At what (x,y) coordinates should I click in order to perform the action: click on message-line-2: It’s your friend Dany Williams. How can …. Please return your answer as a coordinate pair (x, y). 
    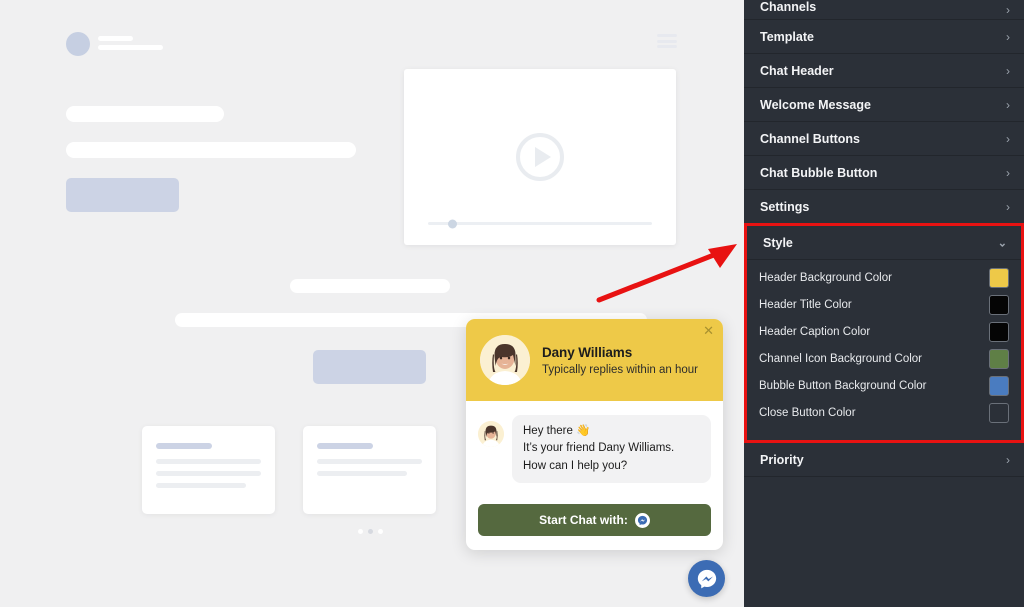
    Looking at the image, I should click on (599, 457).